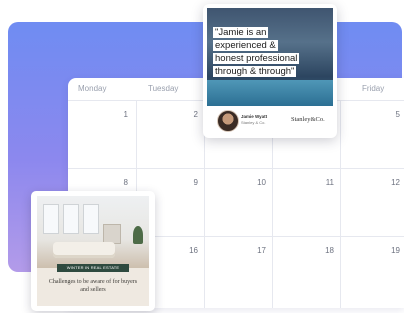  What do you see at coordinates (390, 182) in the screenshot?
I see `calendar-date: 12` at bounding box center [390, 182].